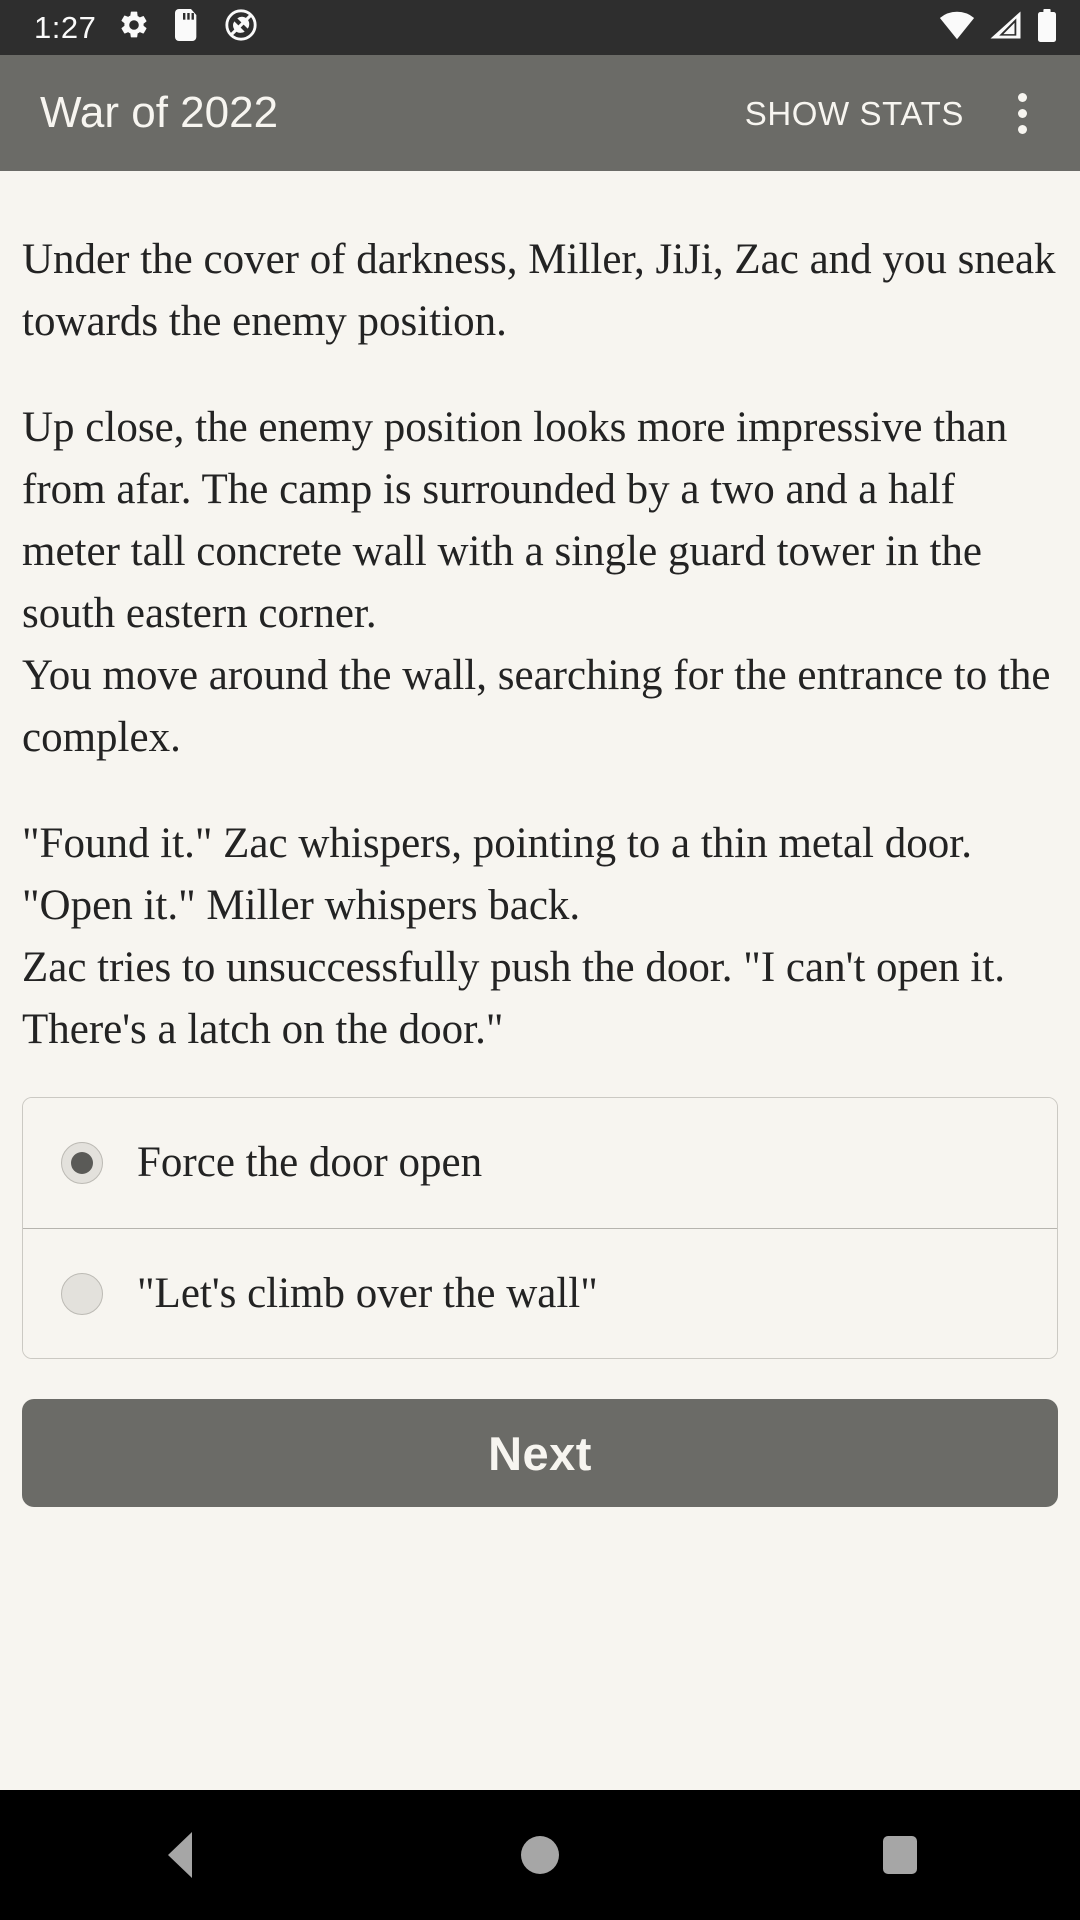 Image resolution: width=1080 pixels, height=1920 pixels. Describe the element at coordinates (900, 1855) in the screenshot. I see `recents-icon` at that location.